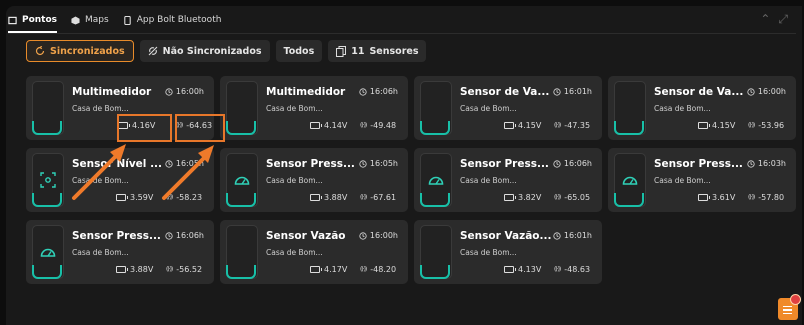  I want to click on notifications-button, so click(789, 307).